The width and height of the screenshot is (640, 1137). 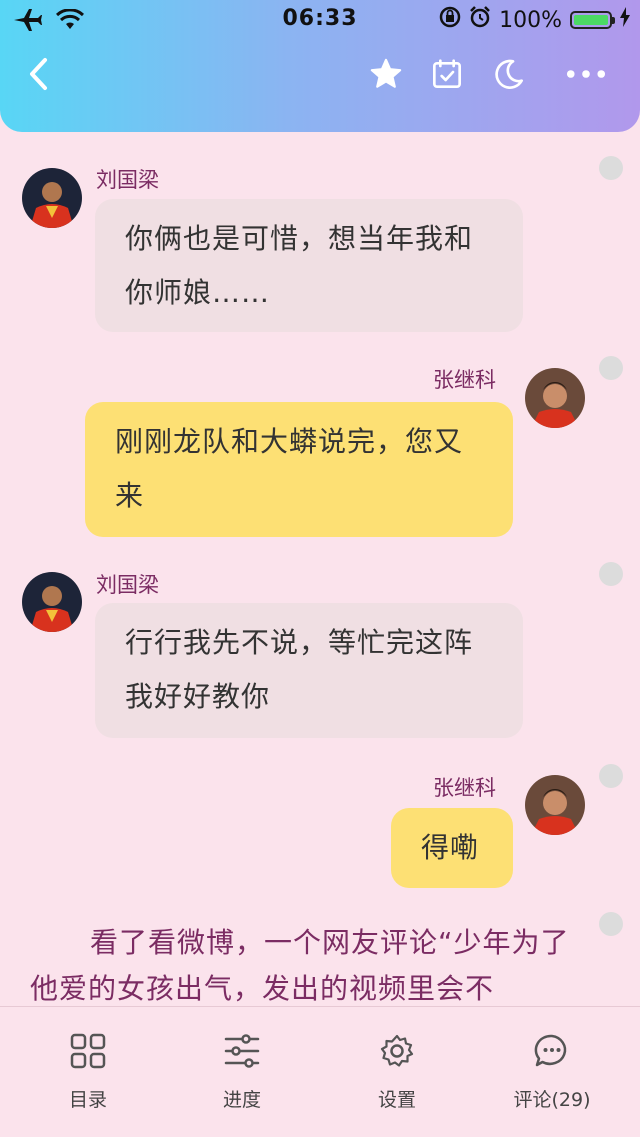 What do you see at coordinates (299, 238) in the screenshot?
I see `message-line: 你俩也是可惜，想当年我和` at bounding box center [299, 238].